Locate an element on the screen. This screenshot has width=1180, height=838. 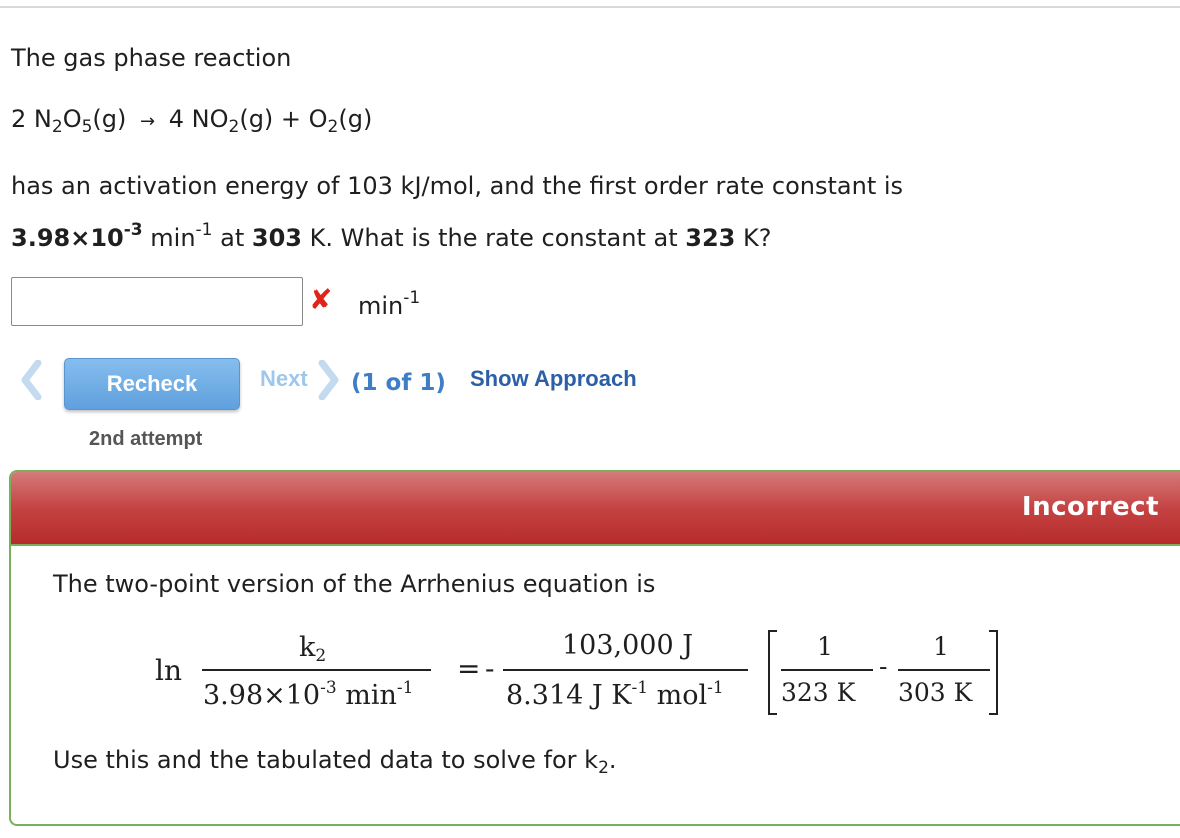
top-divider is located at coordinates (590, 7).